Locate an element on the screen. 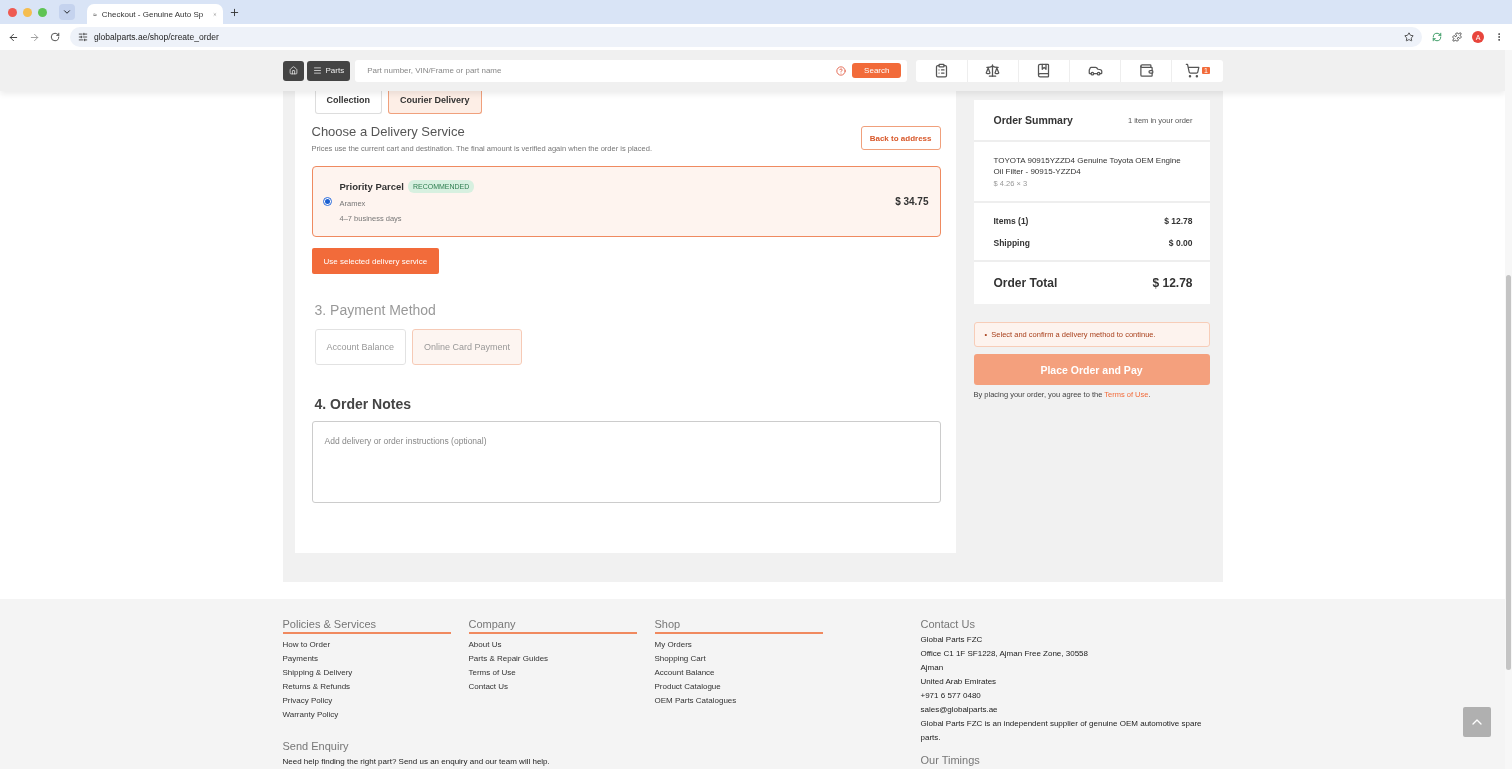 This screenshot has height=769, width=1512. summary-title: Order Summary is located at coordinates (1033, 120).